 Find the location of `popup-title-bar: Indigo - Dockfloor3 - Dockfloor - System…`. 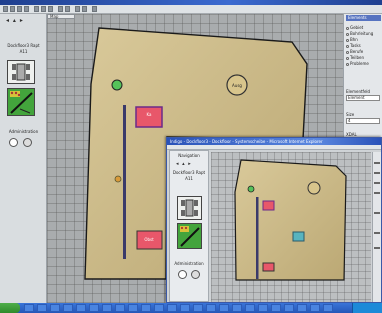

popup-title-bar: Indigo - Dockfloor3 - Dockfloor - System… is located at coordinates (274, 141).